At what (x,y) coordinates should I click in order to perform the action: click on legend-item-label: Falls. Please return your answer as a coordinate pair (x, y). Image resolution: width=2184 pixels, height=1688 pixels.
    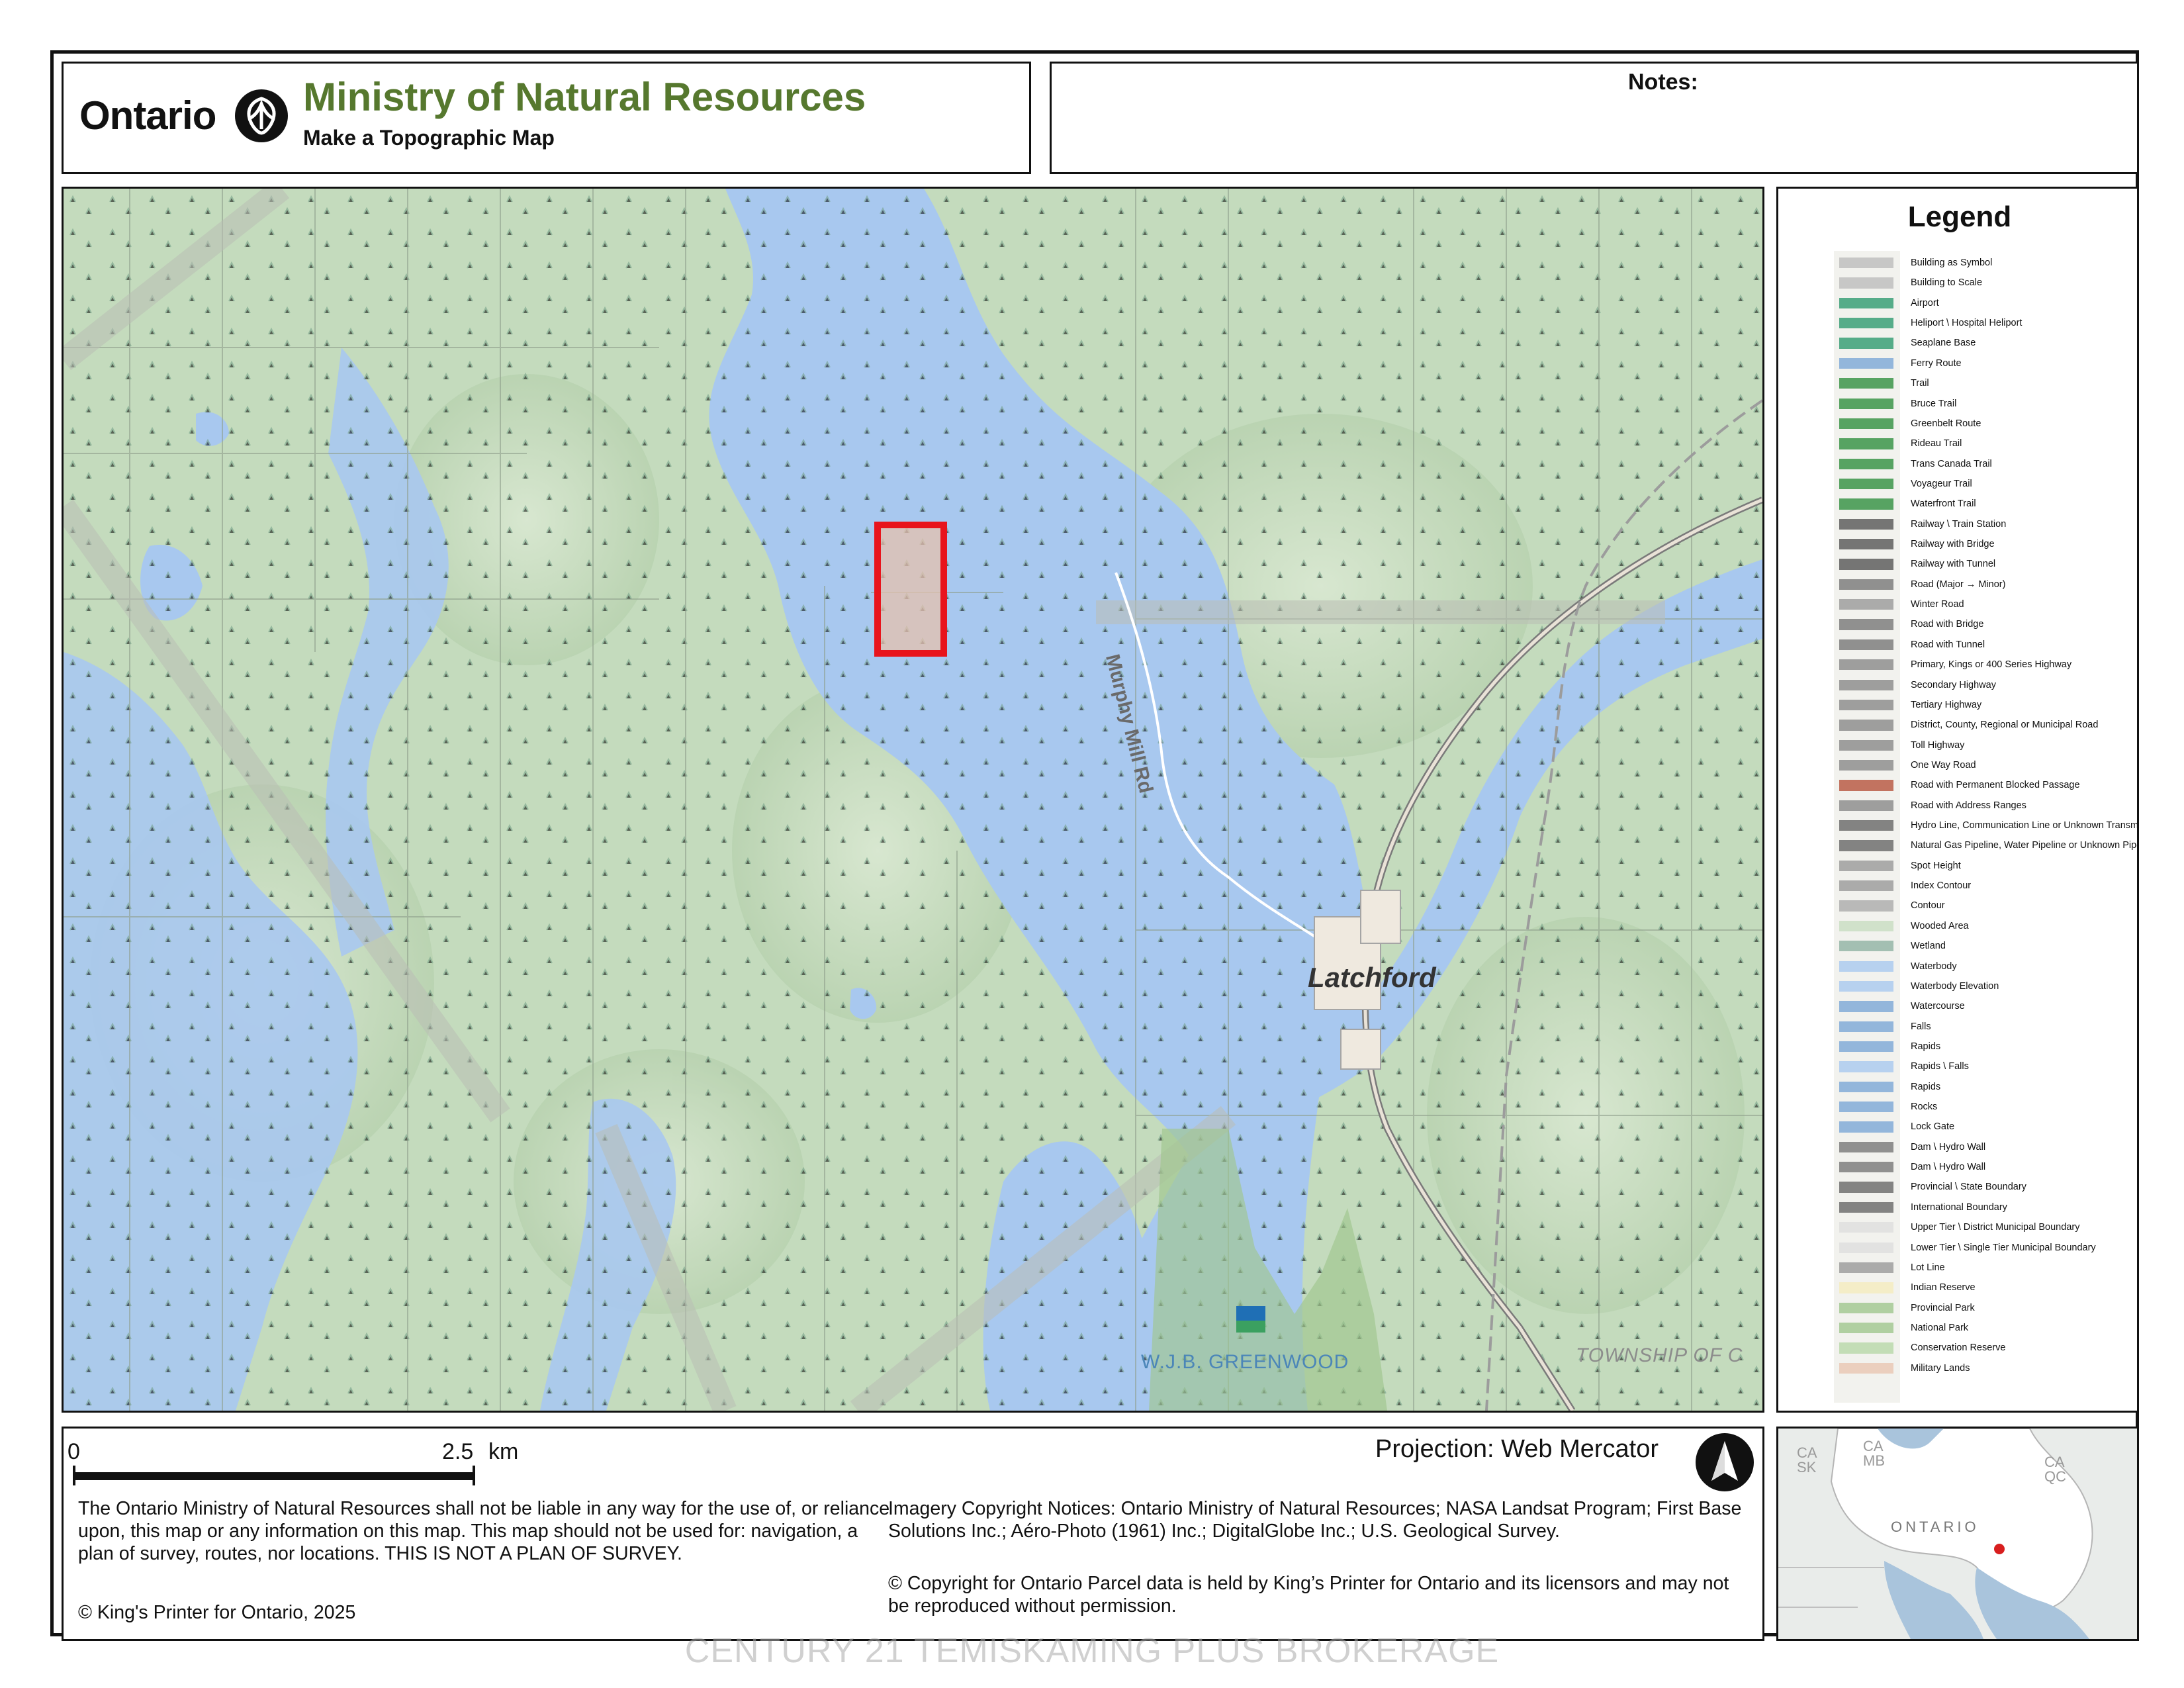
    Looking at the image, I should click on (1921, 1026).